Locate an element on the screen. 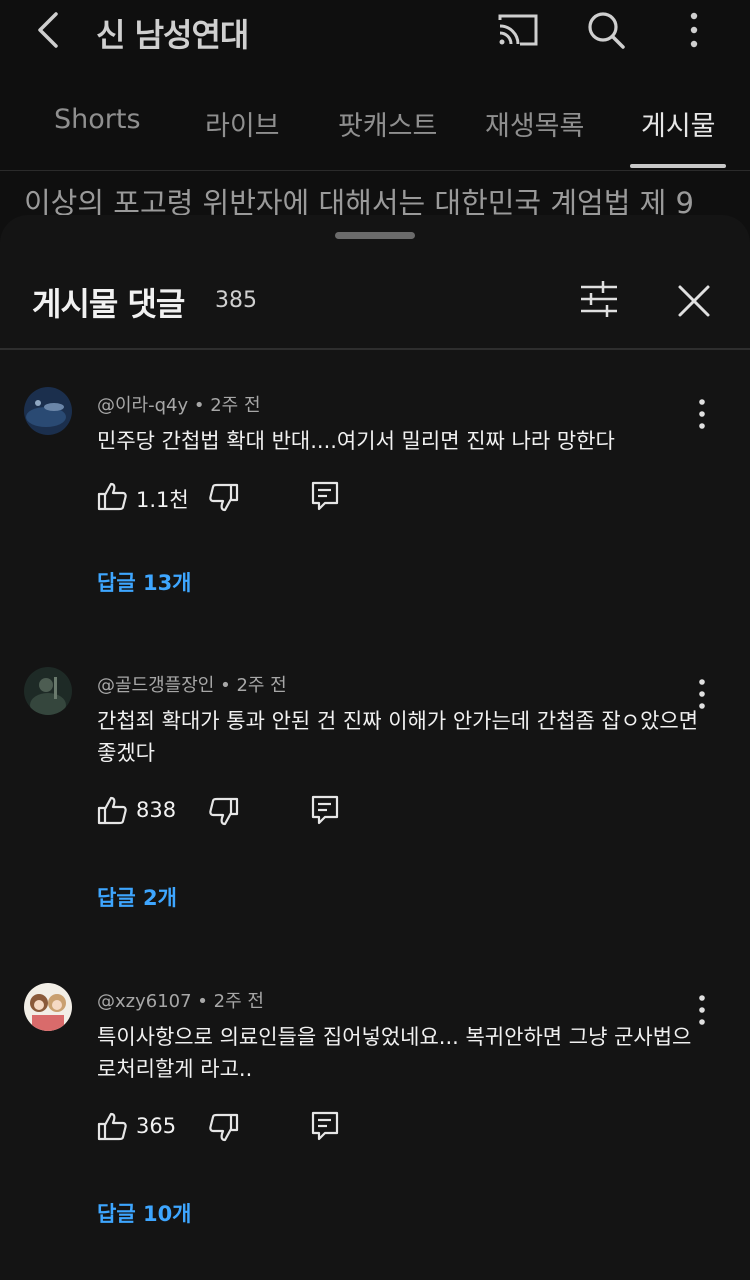  search-icon is located at coordinates (606, 30).